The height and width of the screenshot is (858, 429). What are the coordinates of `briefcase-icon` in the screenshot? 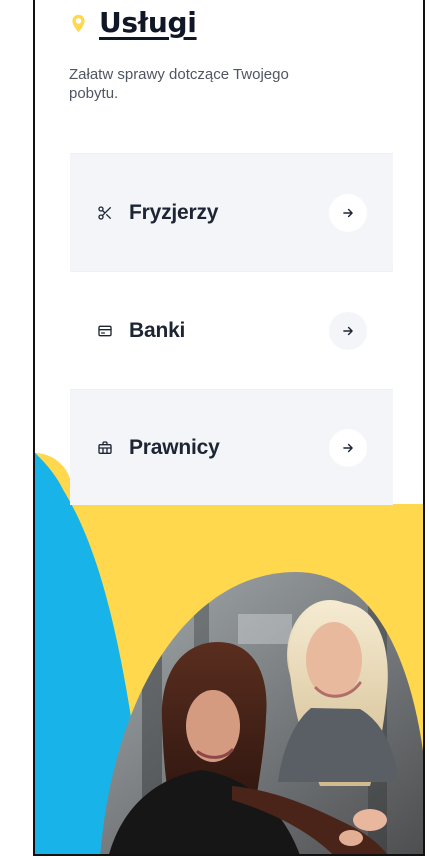 It's located at (105, 447).